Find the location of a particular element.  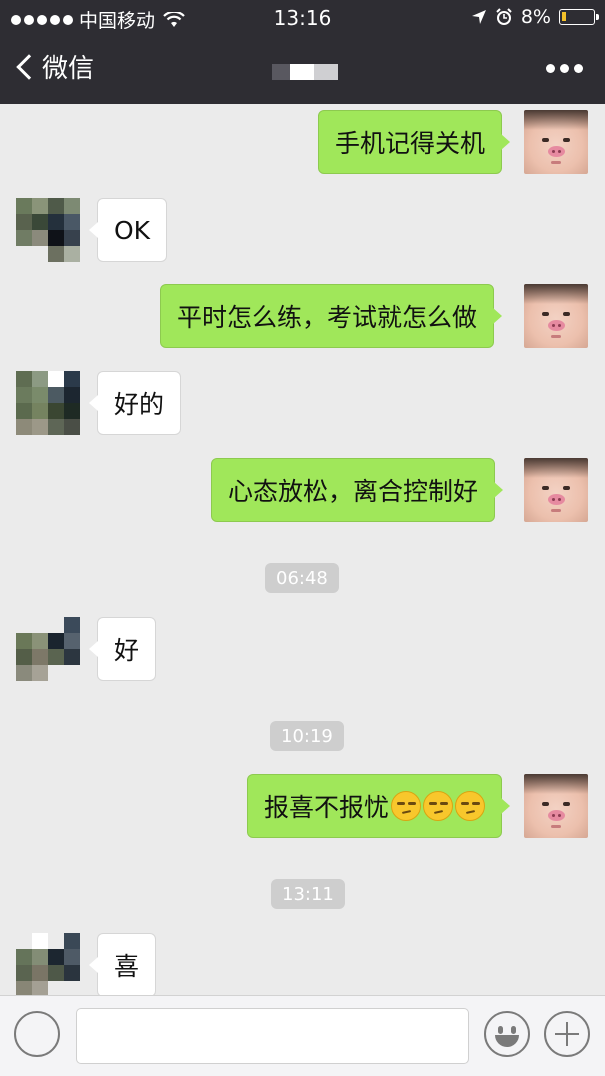

status-bar: 中国移动 13:16 8% is located at coordinates (302, 17).